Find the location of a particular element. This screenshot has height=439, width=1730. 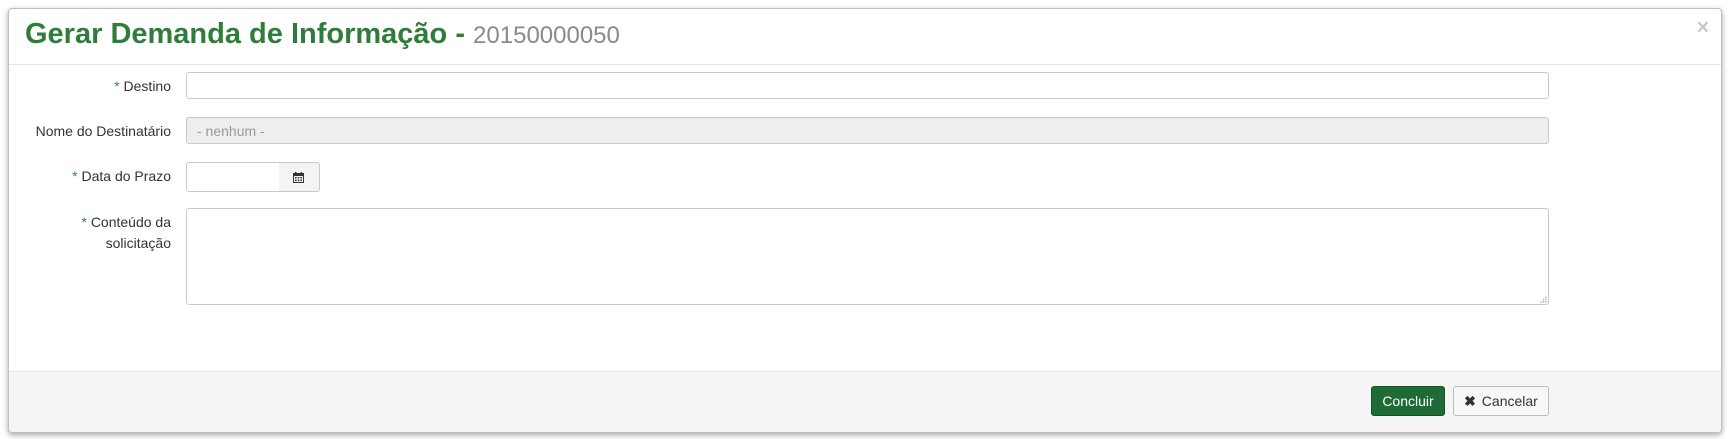

data-prazo-label: * Data do Prazo is located at coordinates (90, 176).